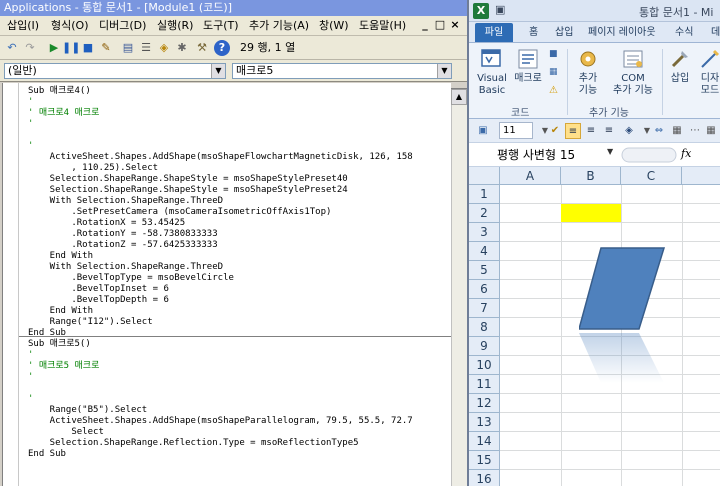  Describe the element at coordinates (591, 213) in the screenshot. I see `cell-b2-highlight` at that location.